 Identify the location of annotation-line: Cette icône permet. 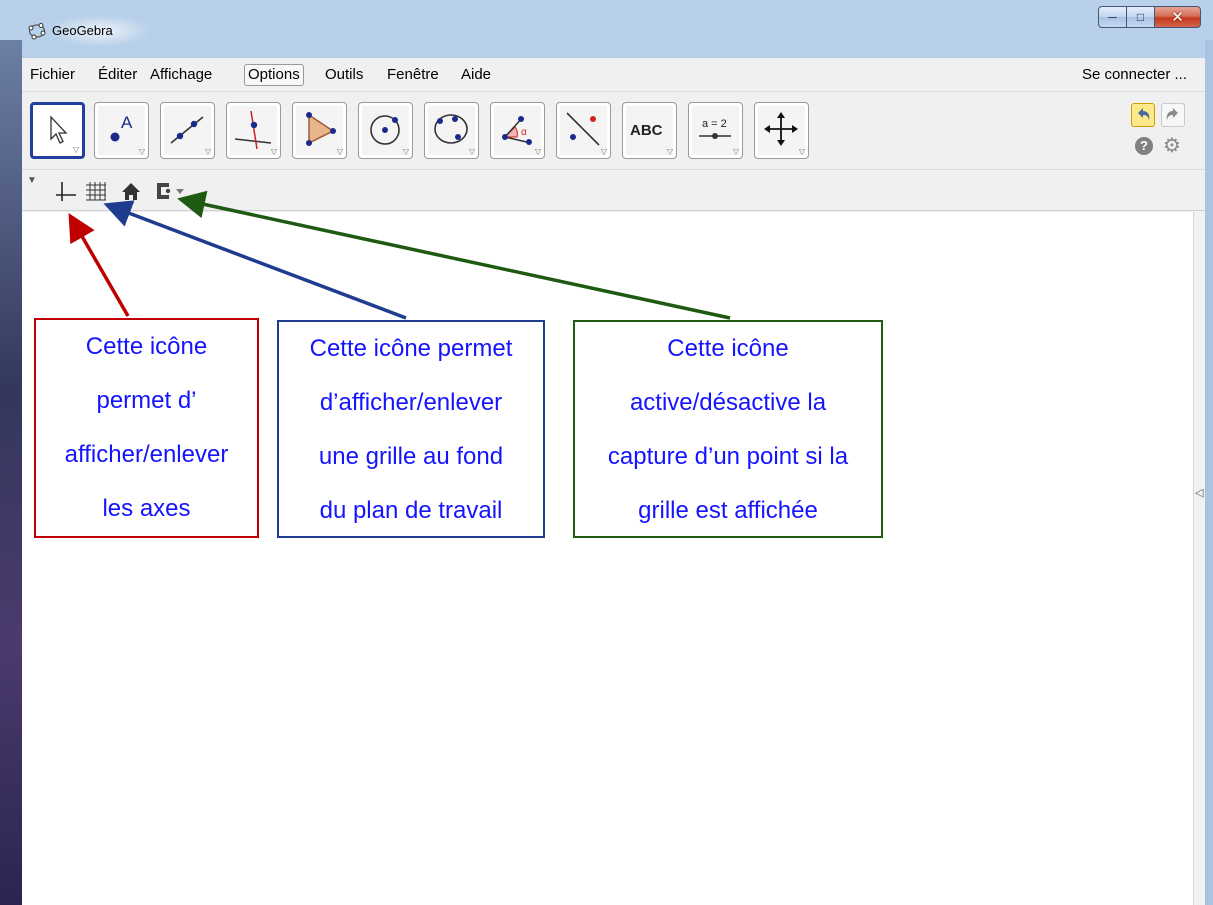
(411, 348).